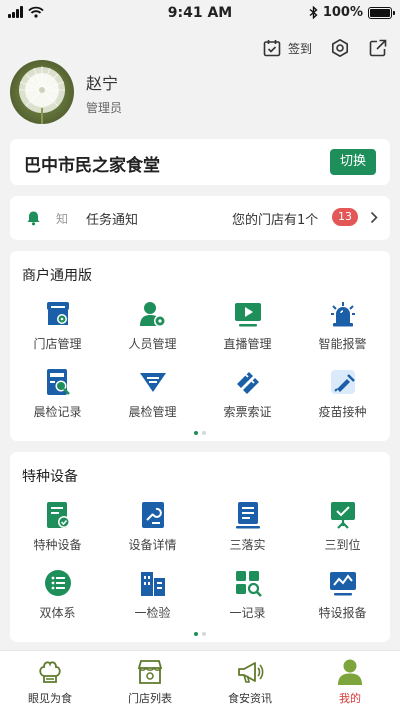 The height and width of the screenshot is (710, 400). Describe the element at coordinates (33, 218) in the screenshot. I see `bell-icon` at that location.